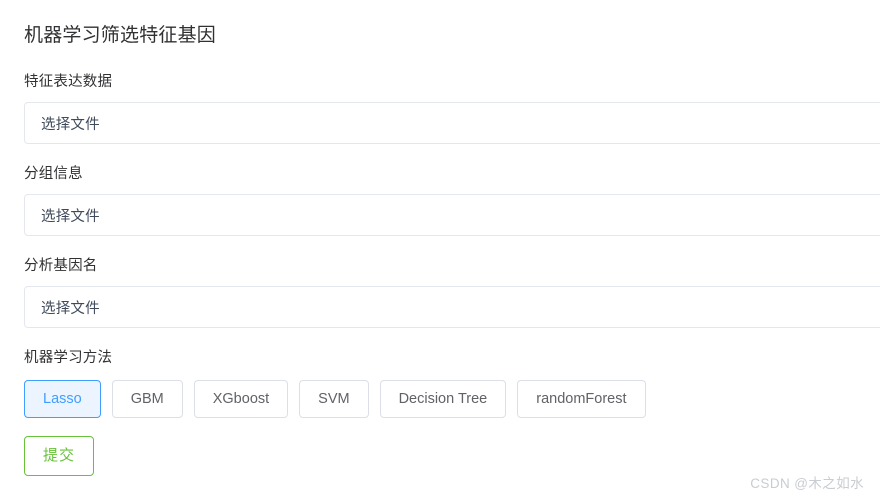  Describe the element at coordinates (452, 215) in the screenshot. I see `file-input-group-info: 选择文件` at that location.